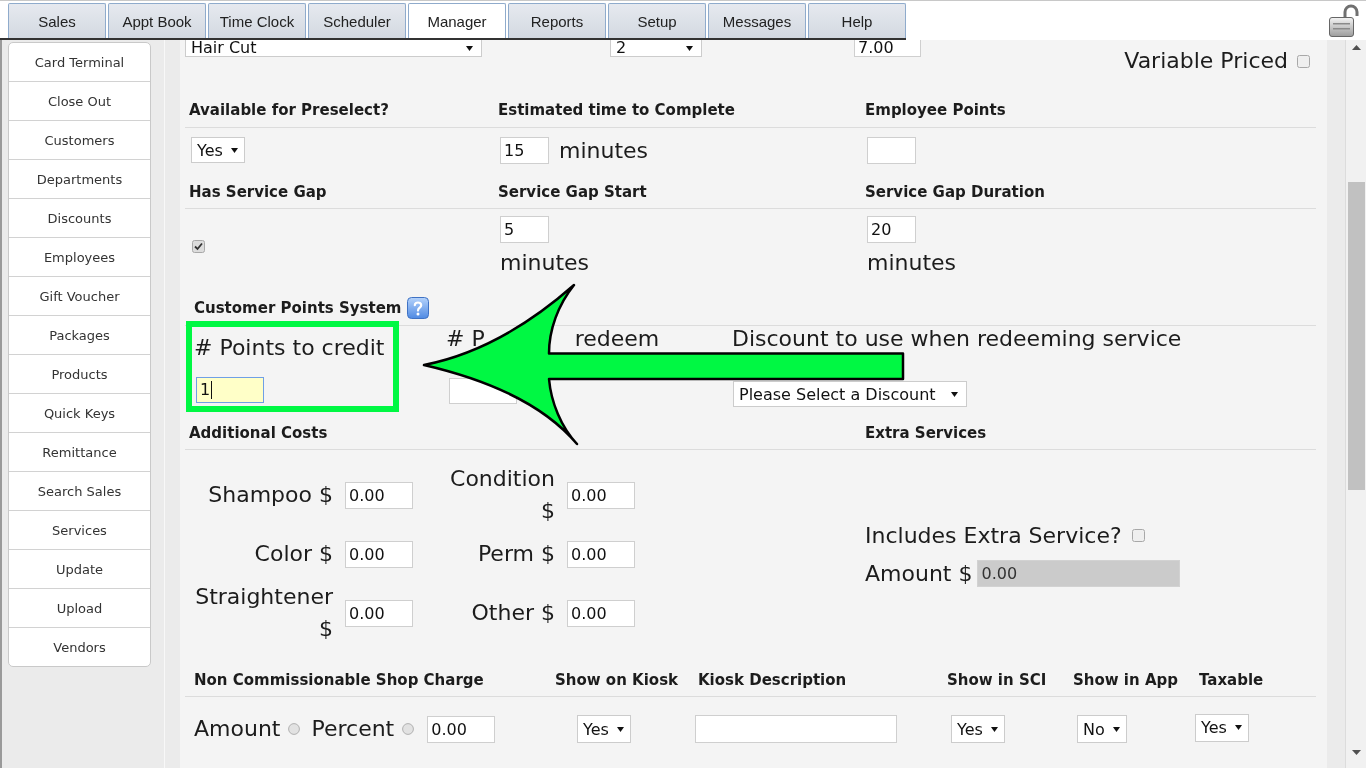 The image size is (1366, 768). I want to click on sidebar-item: Services, so click(79, 529).